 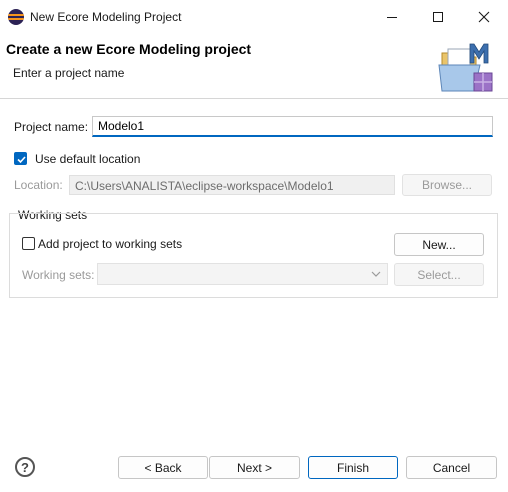 I want to click on close-icon, so click(x=484, y=17).